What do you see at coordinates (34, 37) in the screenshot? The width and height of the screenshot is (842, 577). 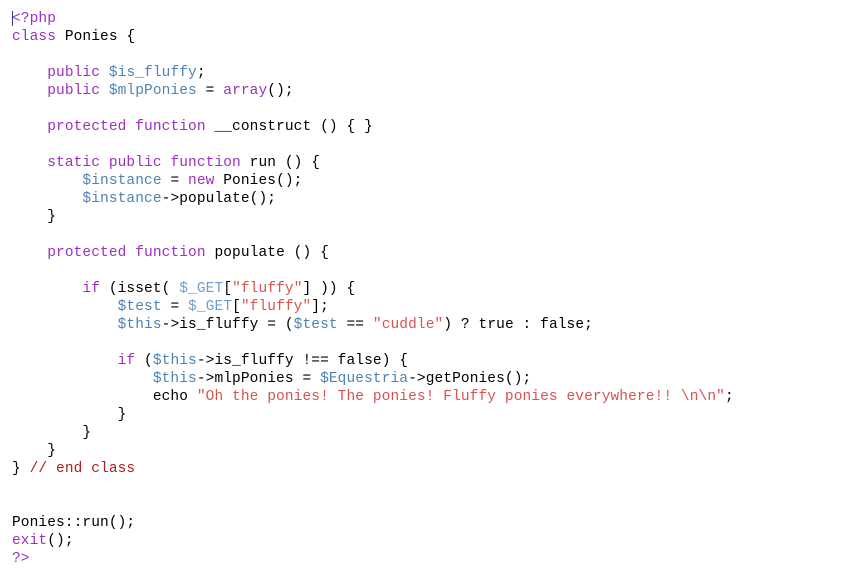 I see `code-token-kw: class` at bounding box center [34, 37].